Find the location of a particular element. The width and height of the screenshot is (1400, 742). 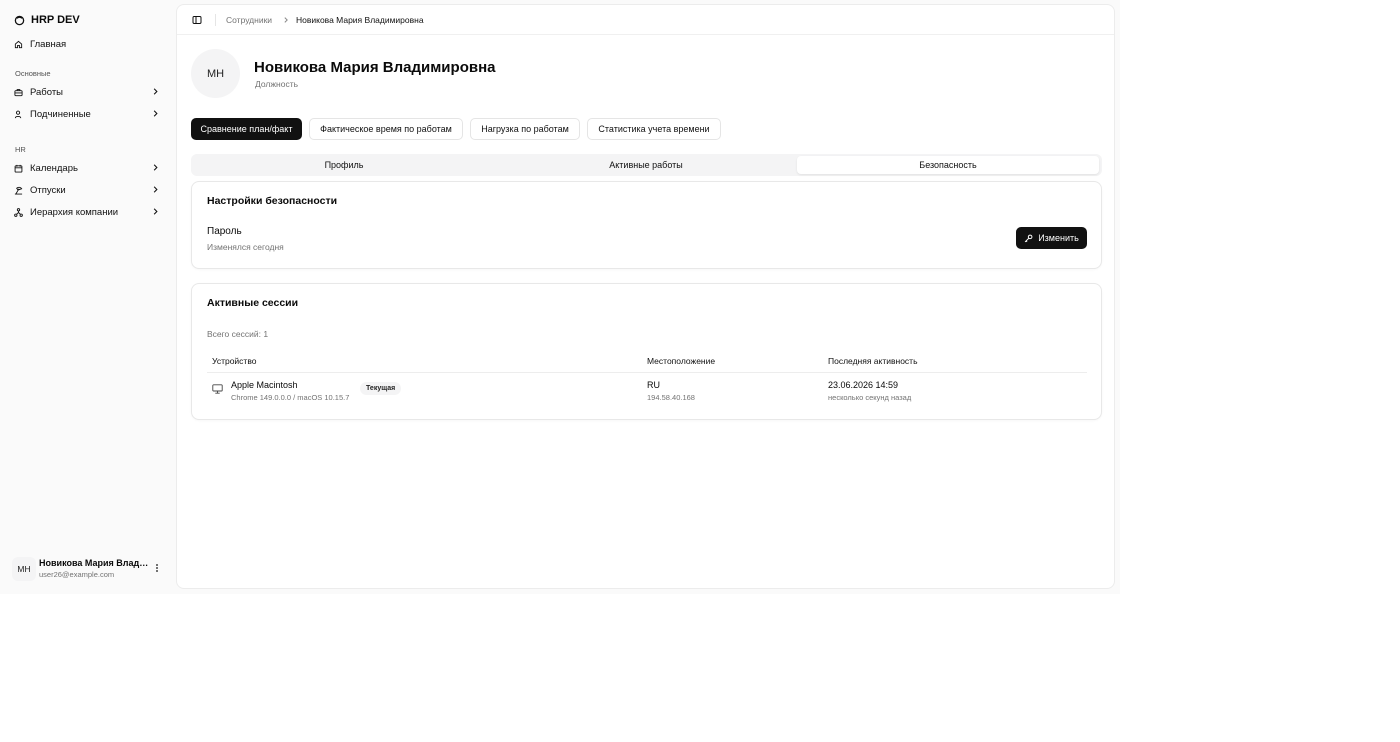

sidebar-item-hierarchy: Иерархия компании is located at coordinates (87, 212).